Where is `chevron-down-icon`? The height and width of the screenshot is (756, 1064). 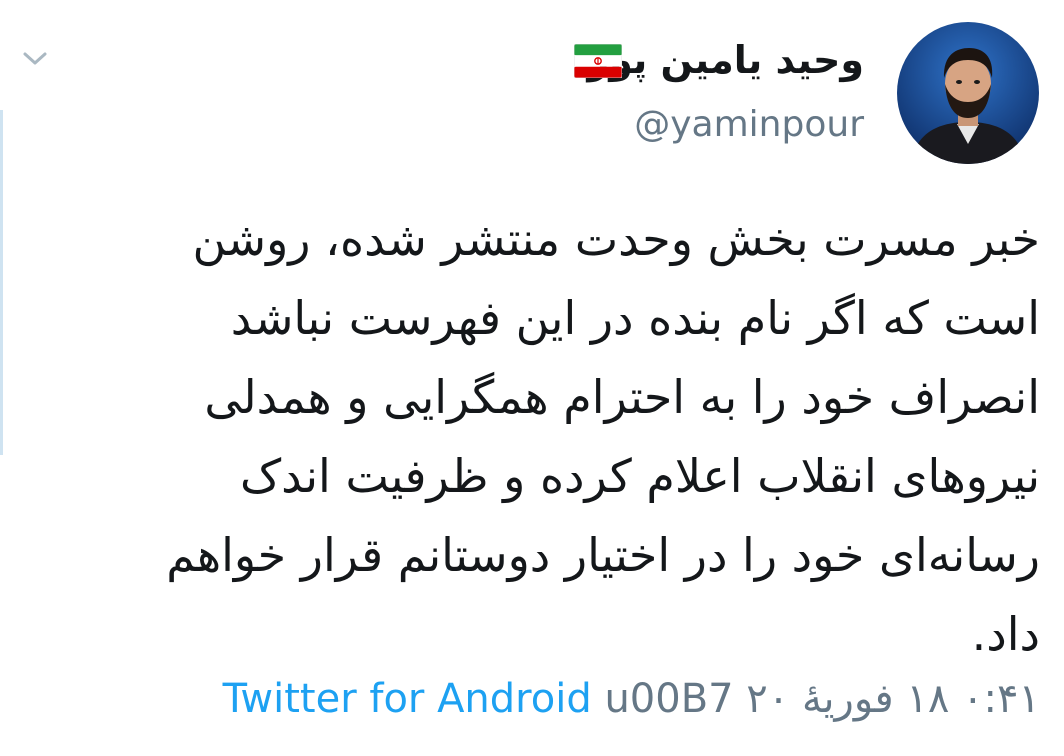
chevron-down-icon is located at coordinates (35, 58).